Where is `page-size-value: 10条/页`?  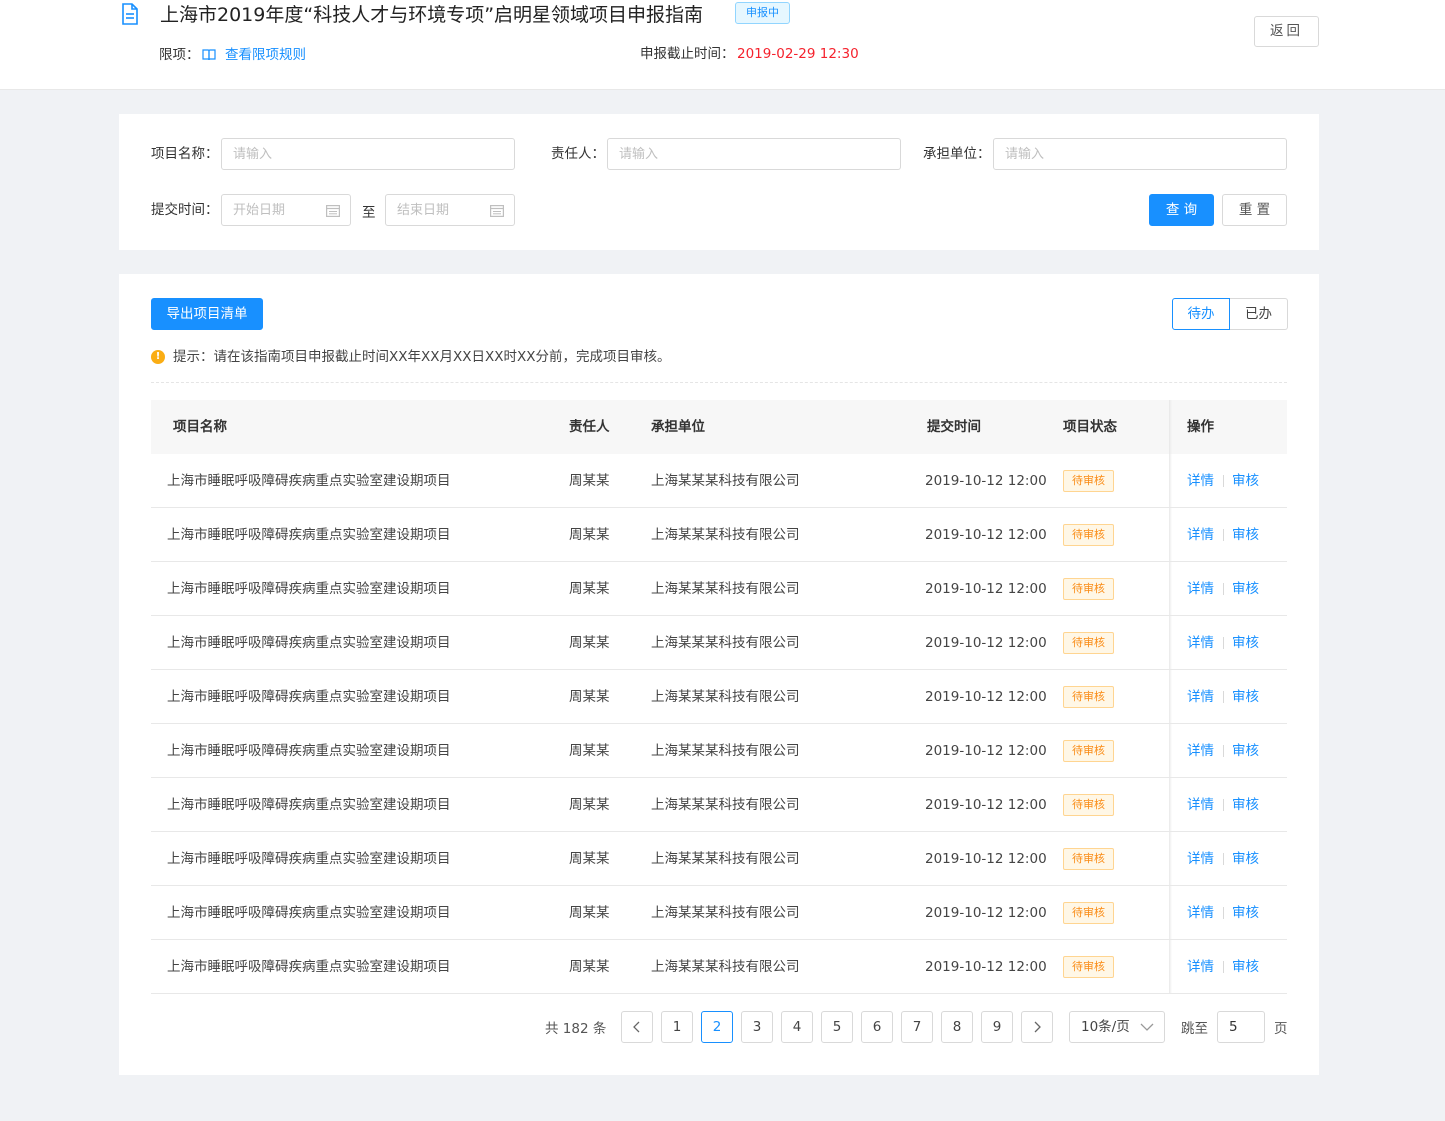 page-size-value: 10条/页 is located at coordinates (1105, 1027).